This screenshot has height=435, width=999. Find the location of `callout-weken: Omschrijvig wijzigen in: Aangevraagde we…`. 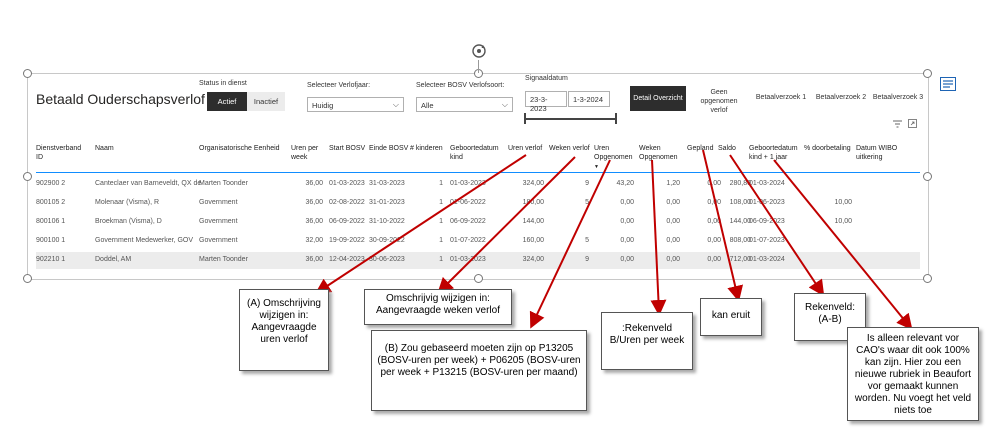

callout-weken: Omschrijvig wijzigen in: Aangevraagde we… is located at coordinates (438, 307).